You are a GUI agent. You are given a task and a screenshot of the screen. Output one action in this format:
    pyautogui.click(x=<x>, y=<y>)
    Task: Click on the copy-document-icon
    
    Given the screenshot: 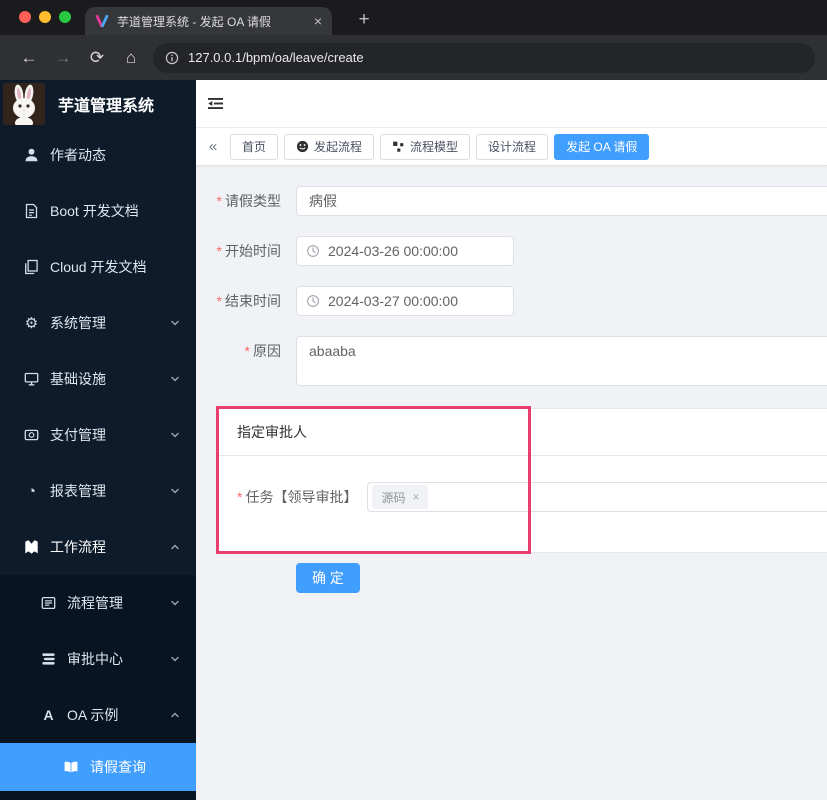 What is the action you would take?
    pyautogui.click(x=31, y=267)
    